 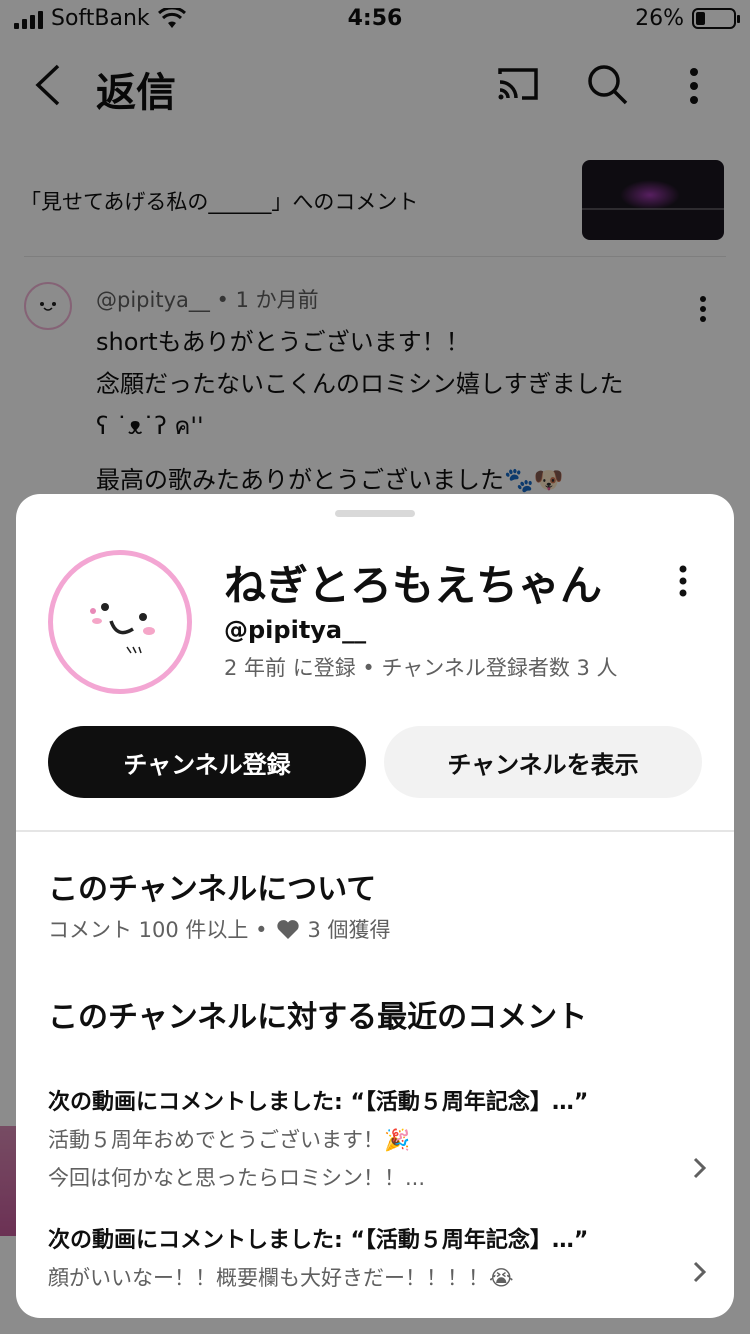 I want to click on about-stats: コメント 100 件以上 • 3 個獲得, so click(x=219, y=929).